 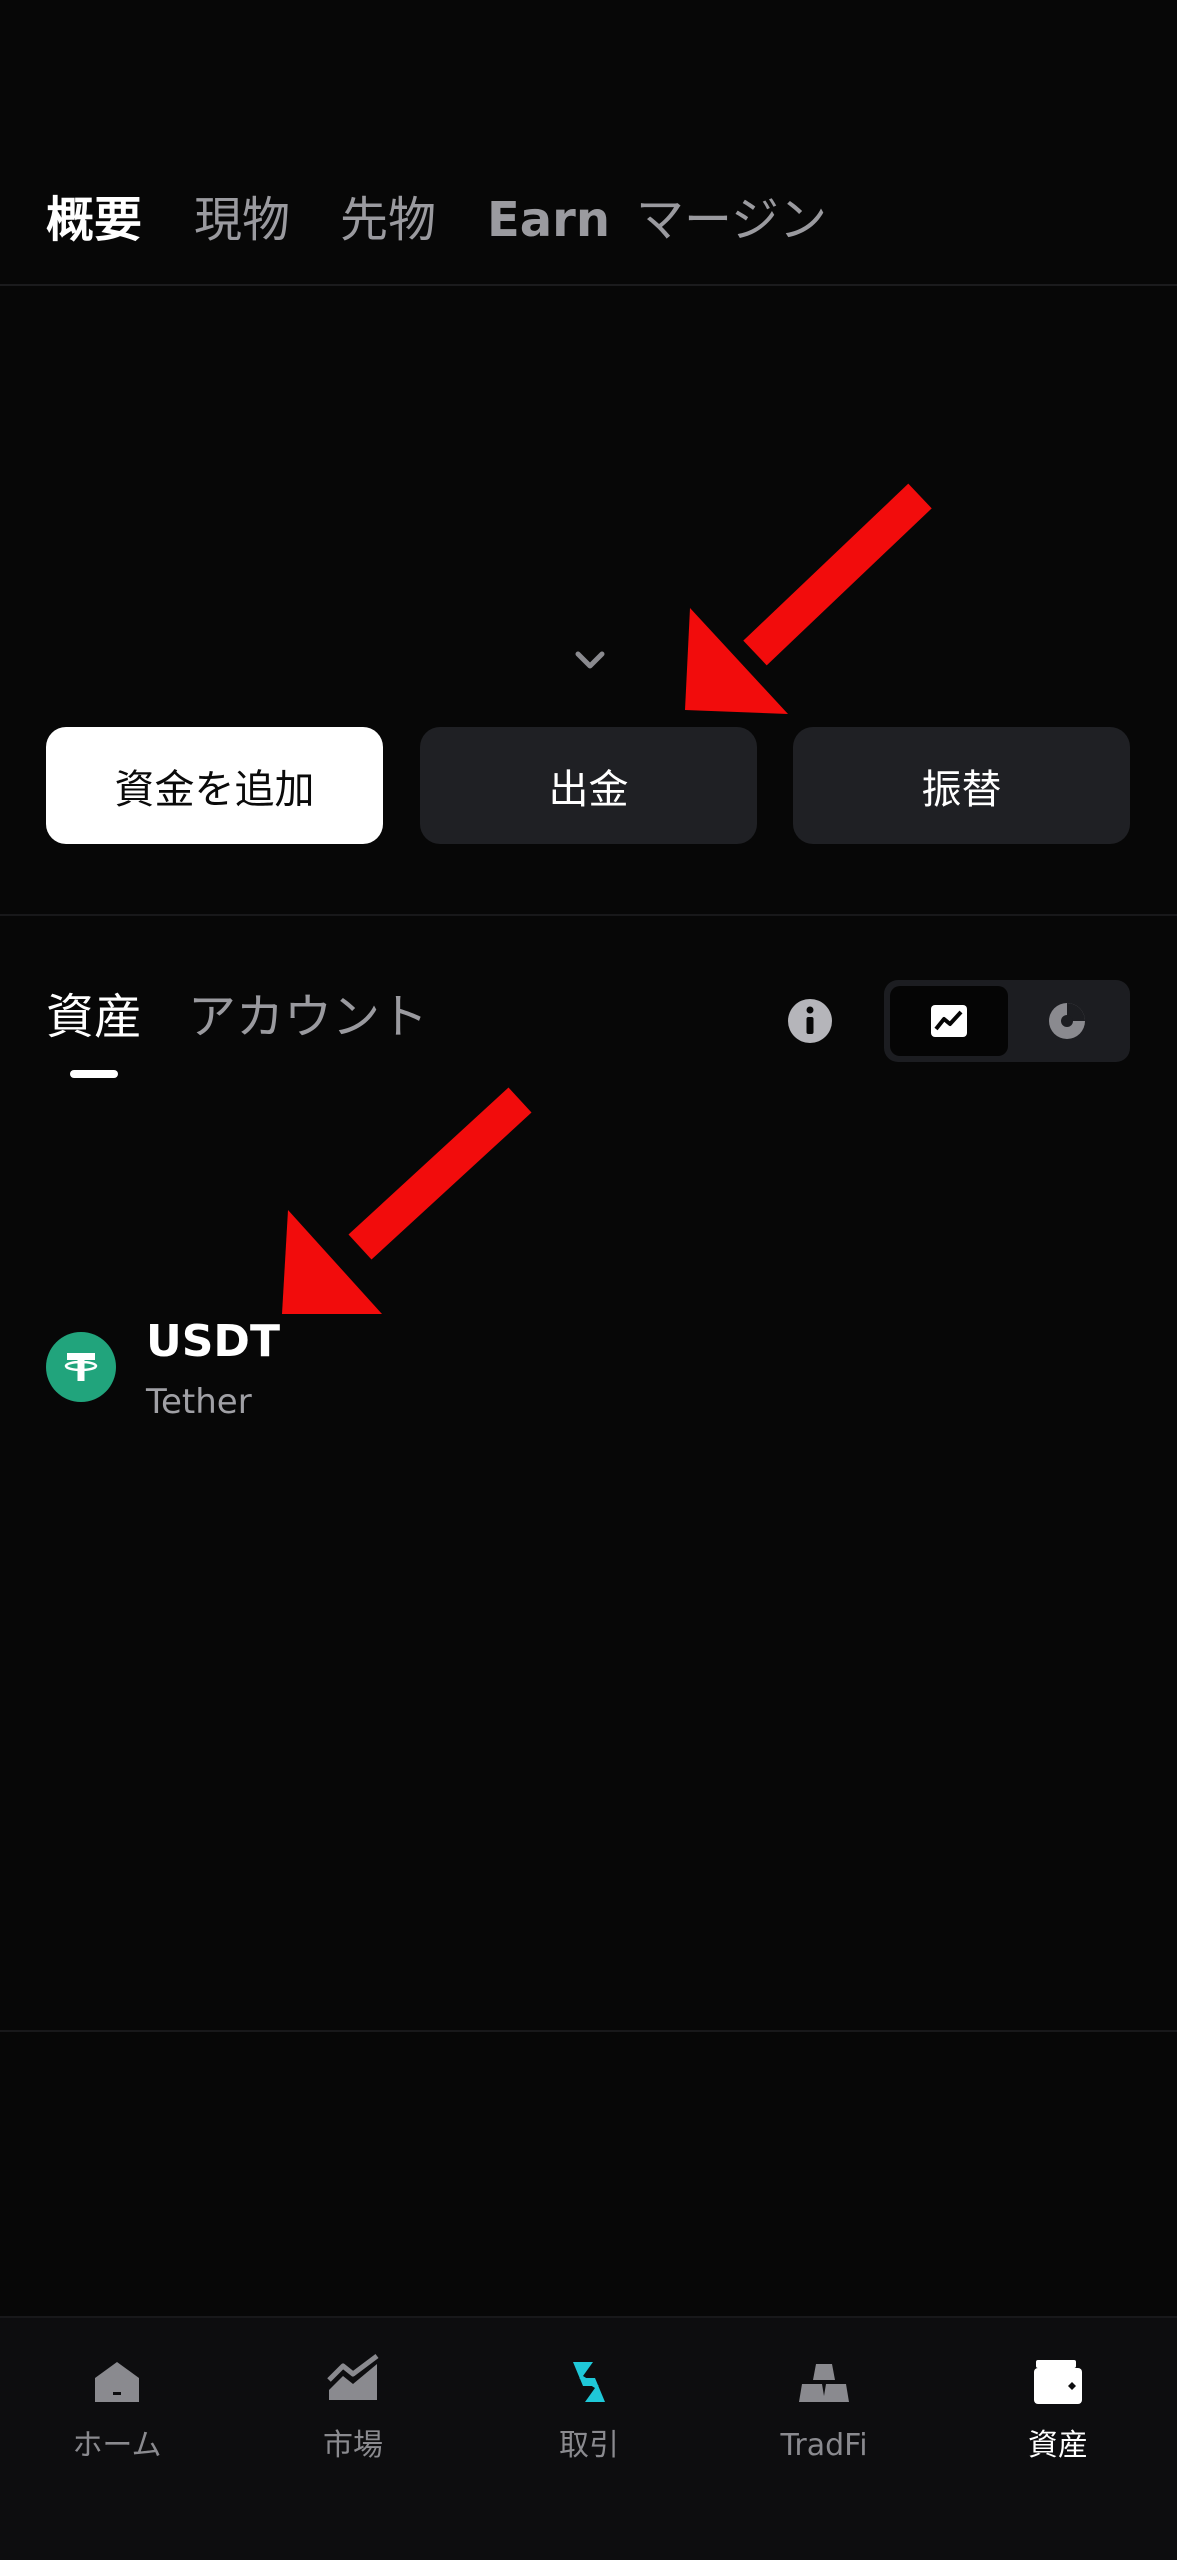 I want to click on bottom-navigation: ホーム 市場 取引 TradFi 資産, so click(x=588, y=2438).